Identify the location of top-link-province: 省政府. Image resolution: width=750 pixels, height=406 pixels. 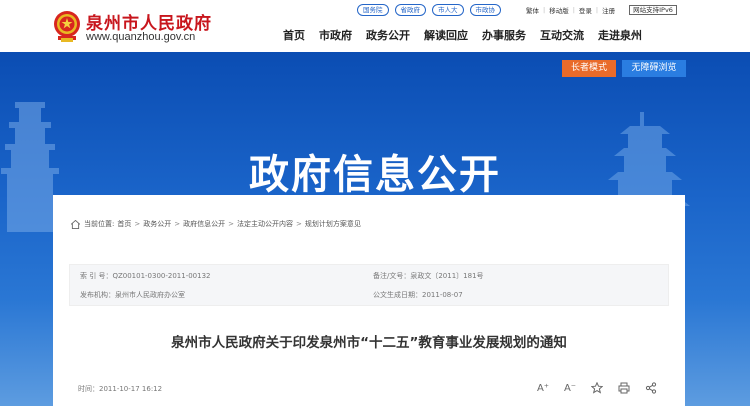
(410, 10).